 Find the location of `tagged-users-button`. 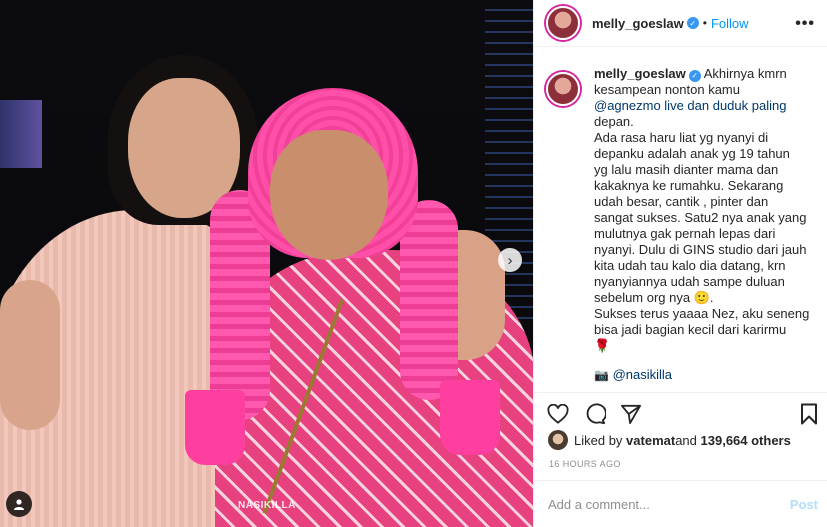

tagged-users-button is located at coordinates (19, 504).